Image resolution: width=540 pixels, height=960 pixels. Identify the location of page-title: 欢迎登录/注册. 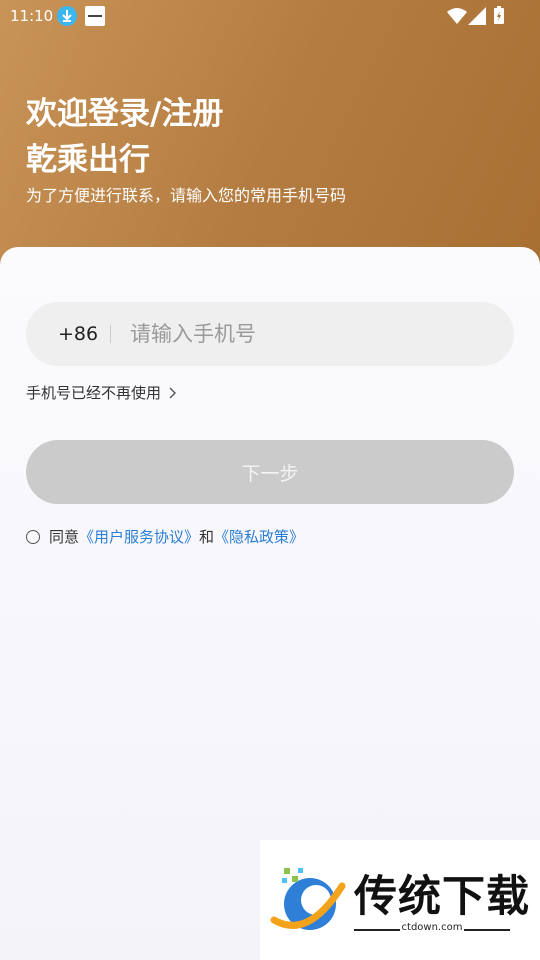
(125, 114).